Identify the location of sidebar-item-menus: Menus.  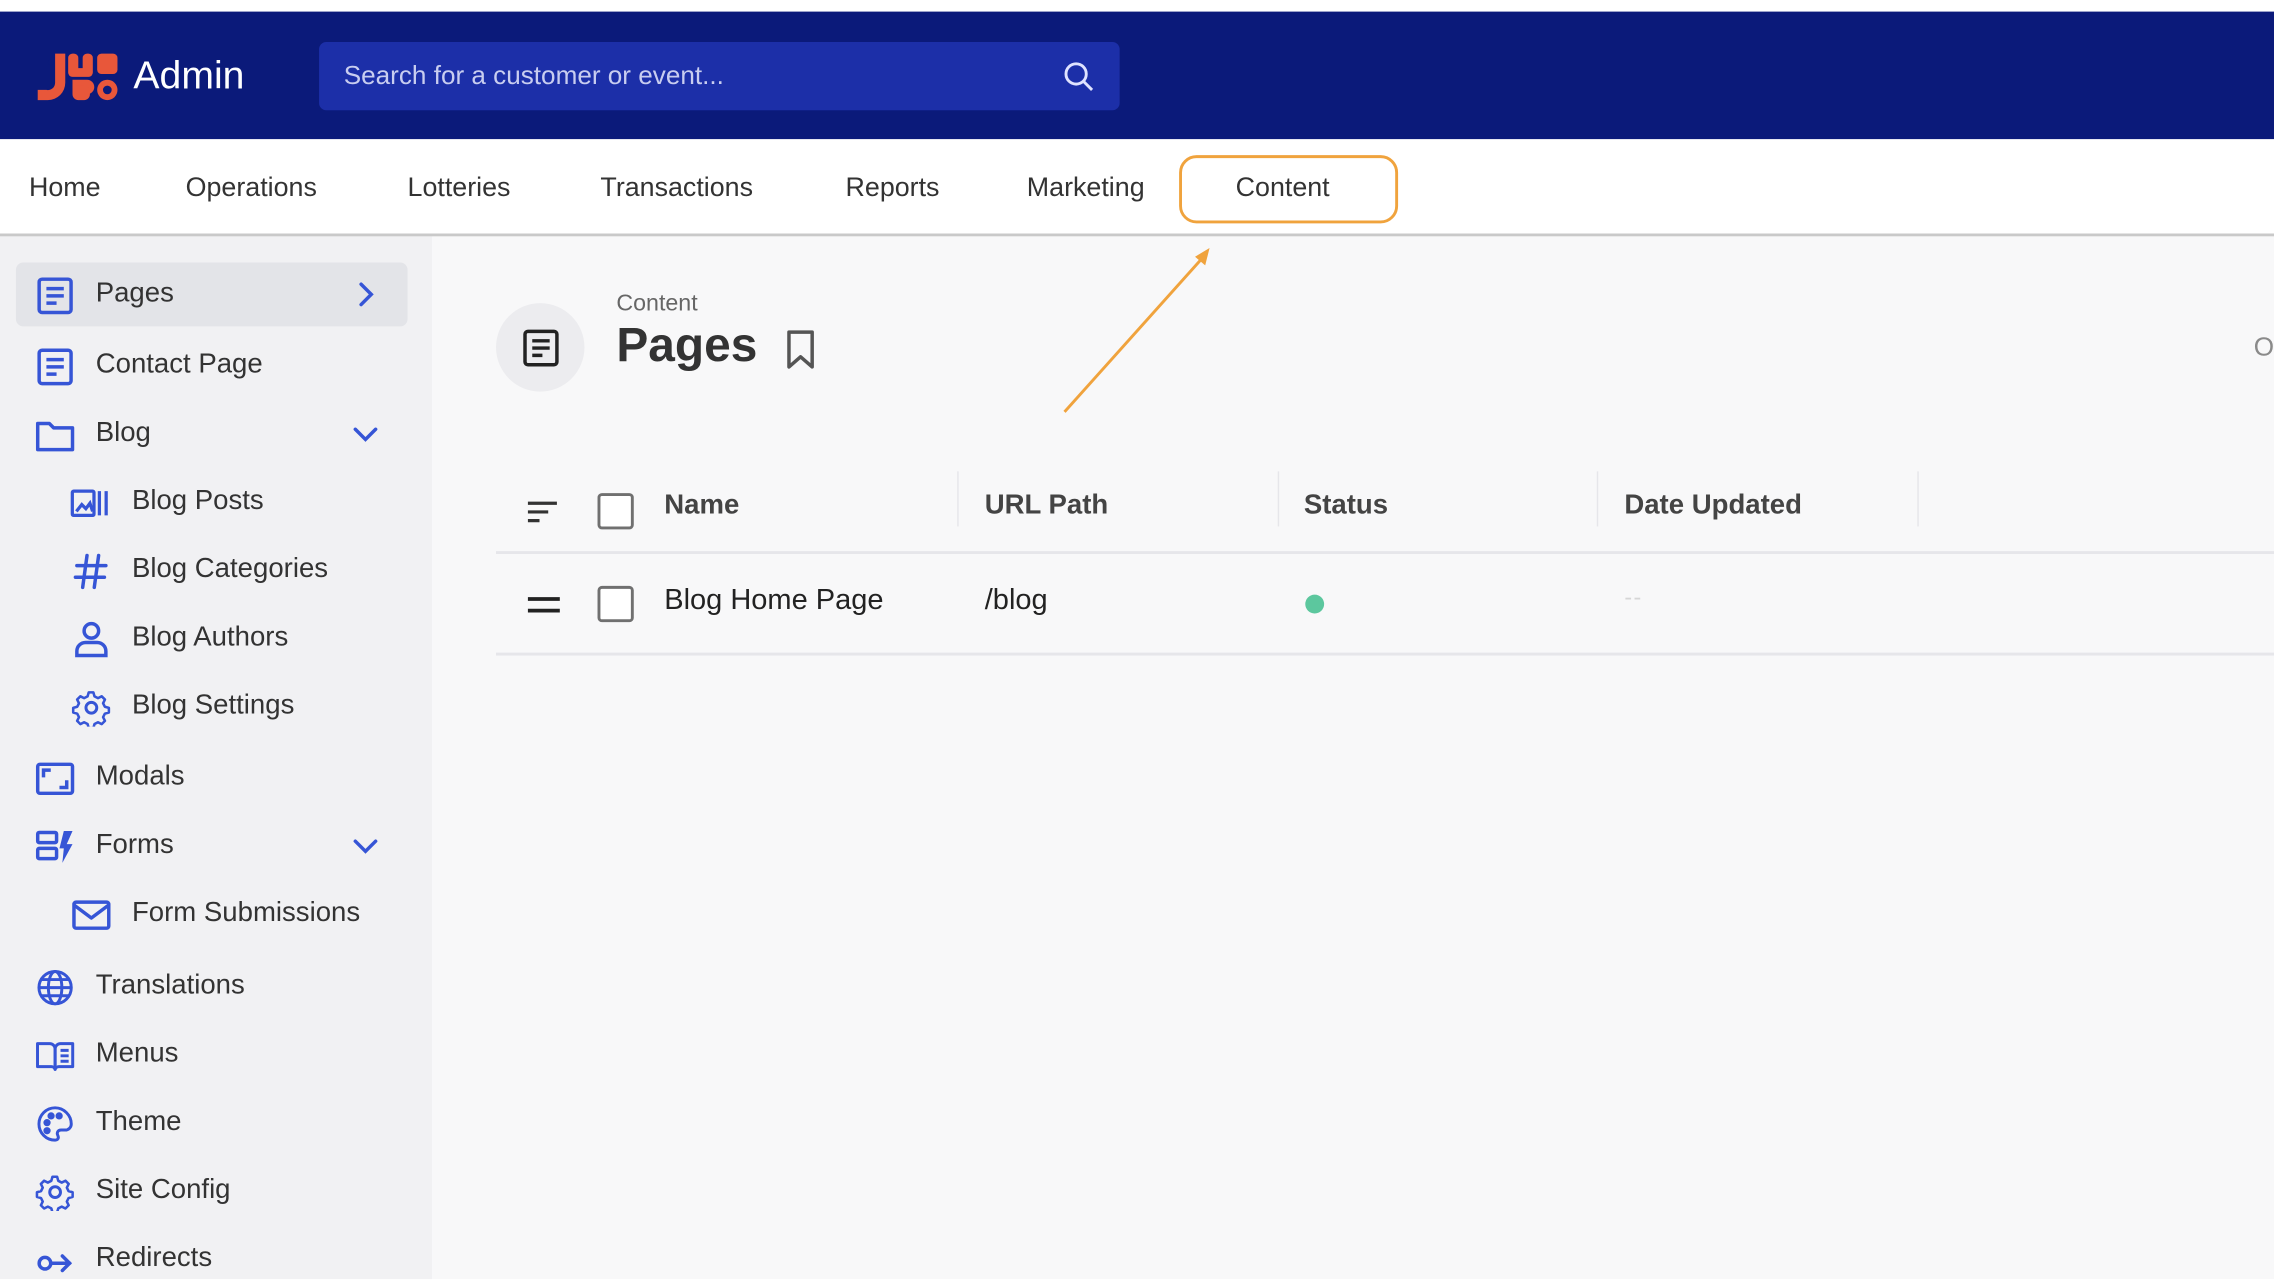
(212, 1054).